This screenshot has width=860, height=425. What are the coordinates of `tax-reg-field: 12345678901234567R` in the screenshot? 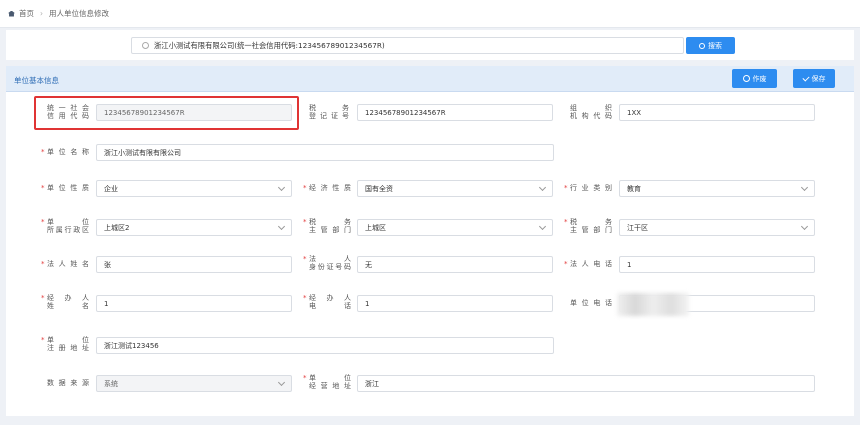 It's located at (455, 112).